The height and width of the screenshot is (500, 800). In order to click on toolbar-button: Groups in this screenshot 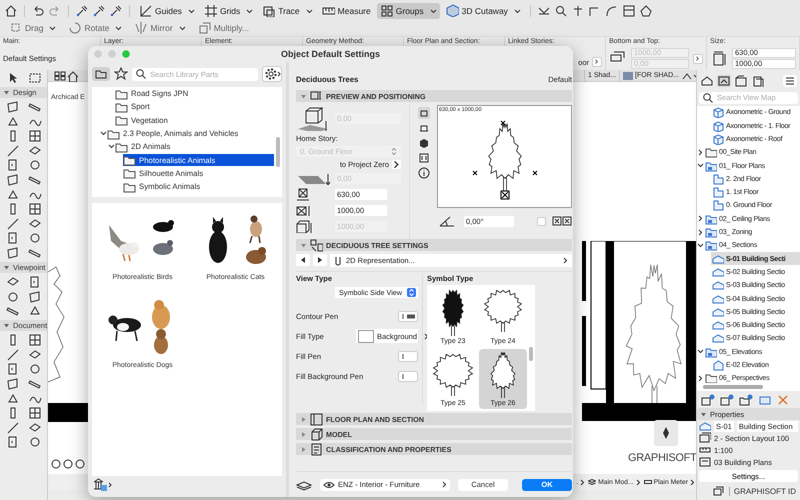, I will do `click(408, 10)`.